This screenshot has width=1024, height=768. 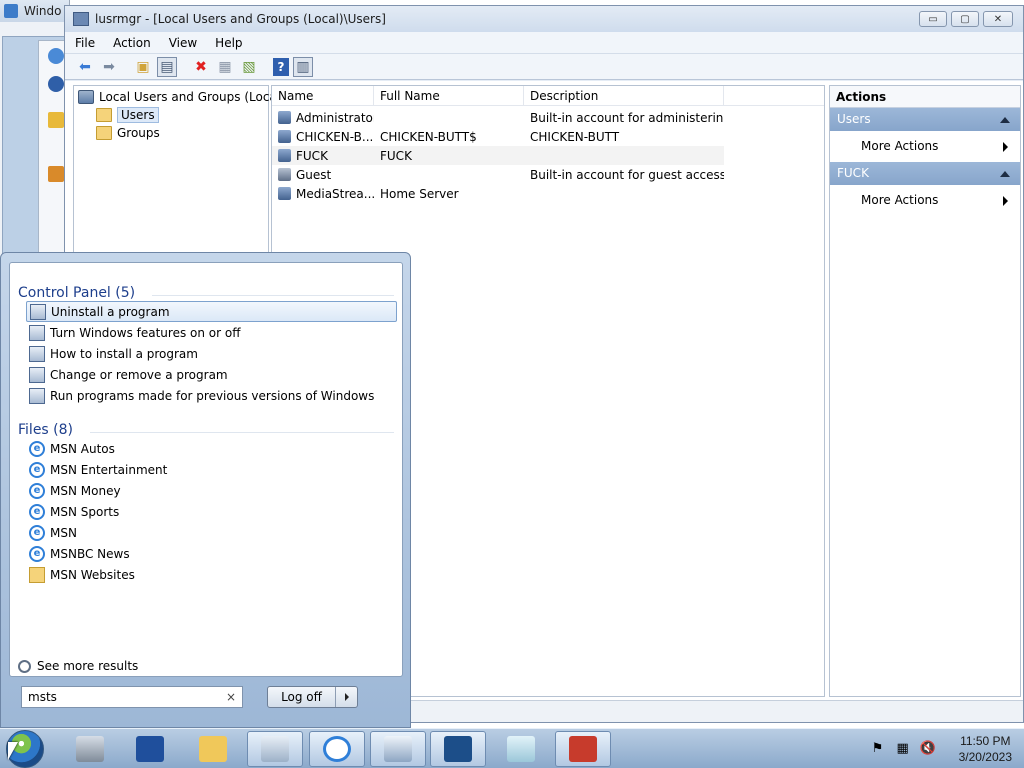 I want to click on delete-icon: ✖, so click(x=201, y=67).